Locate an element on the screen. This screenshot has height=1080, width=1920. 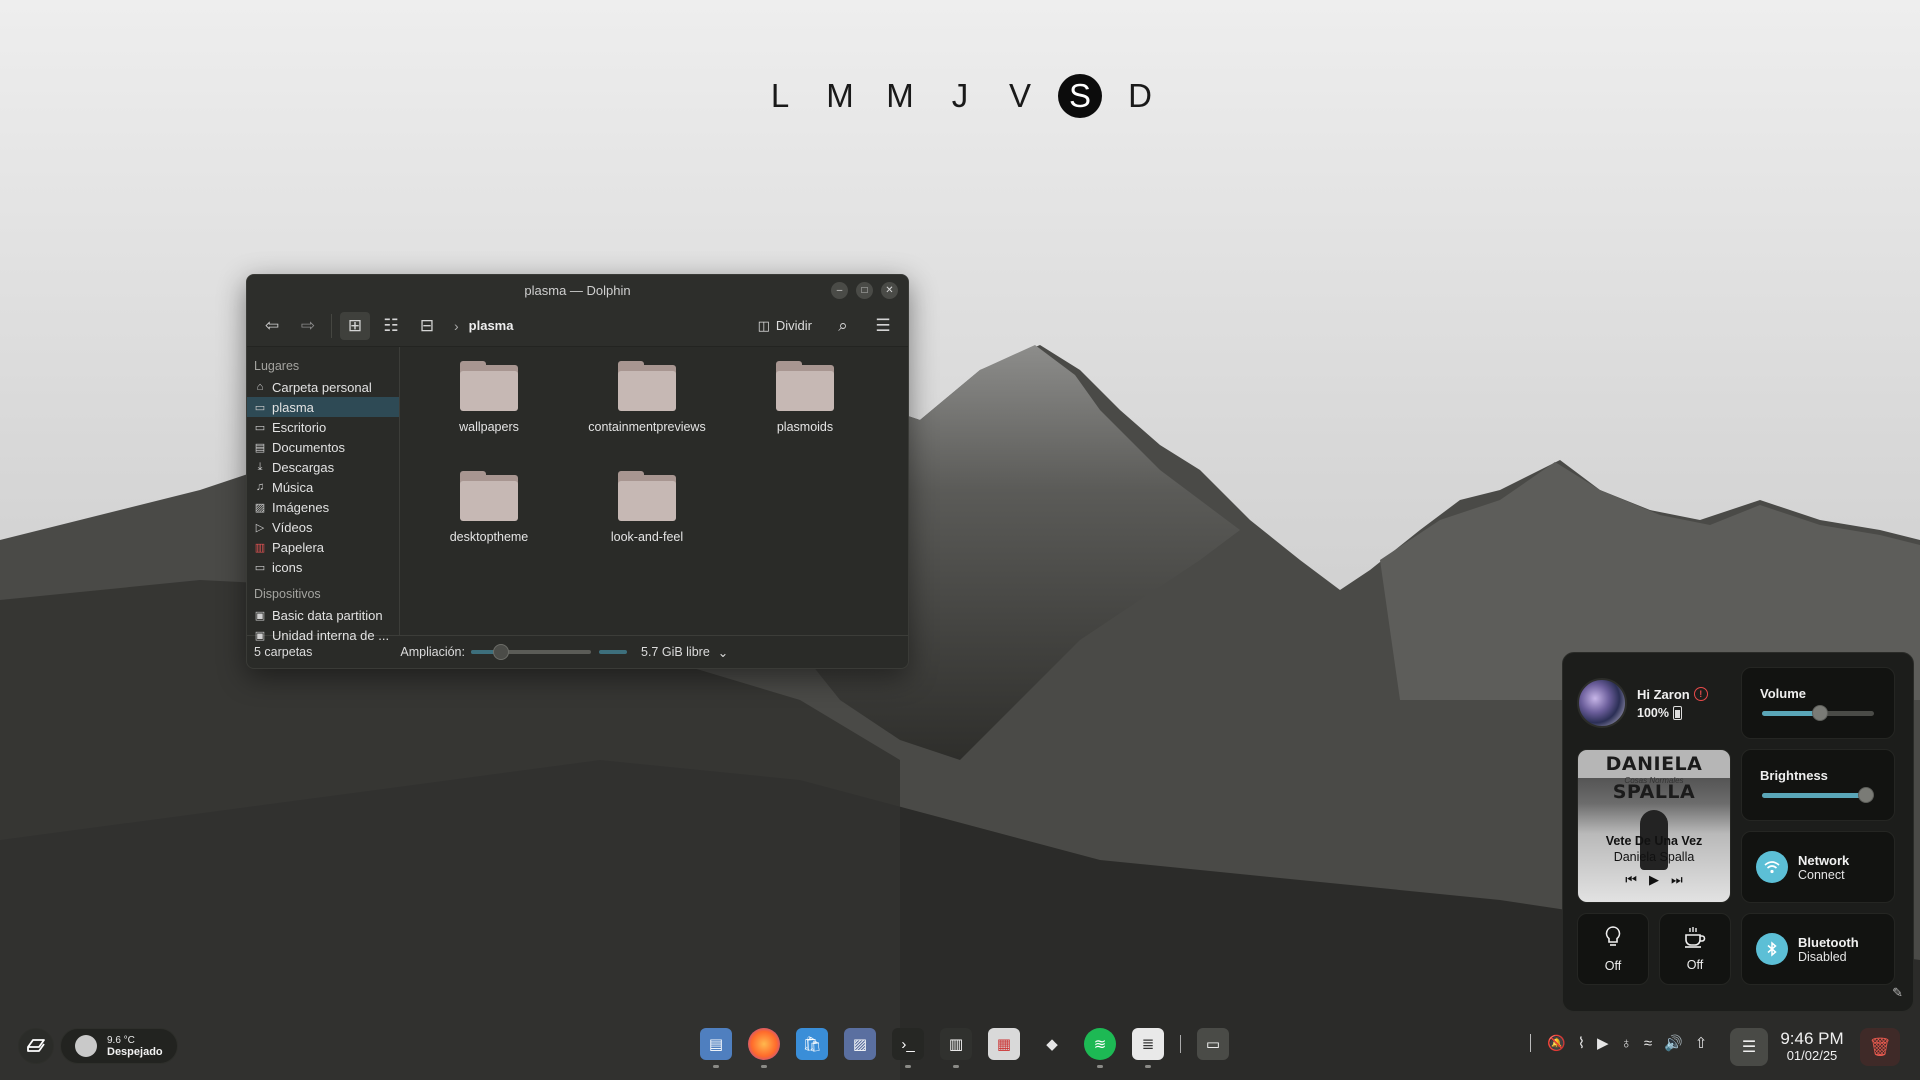
place-item-label: Imágenes is located at coordinates (301, 507).